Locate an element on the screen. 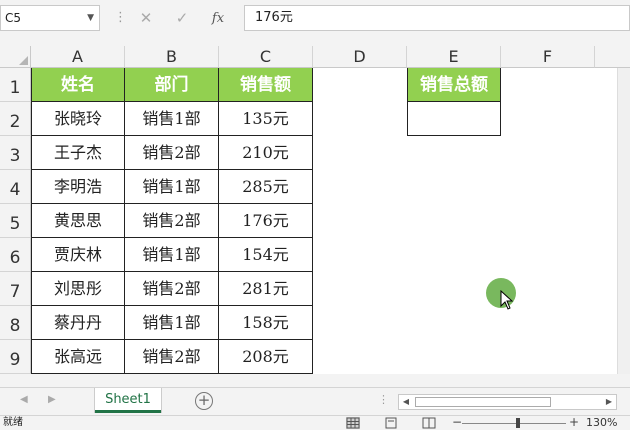  scrollbar-thumb is located at coordinates (483, 402).